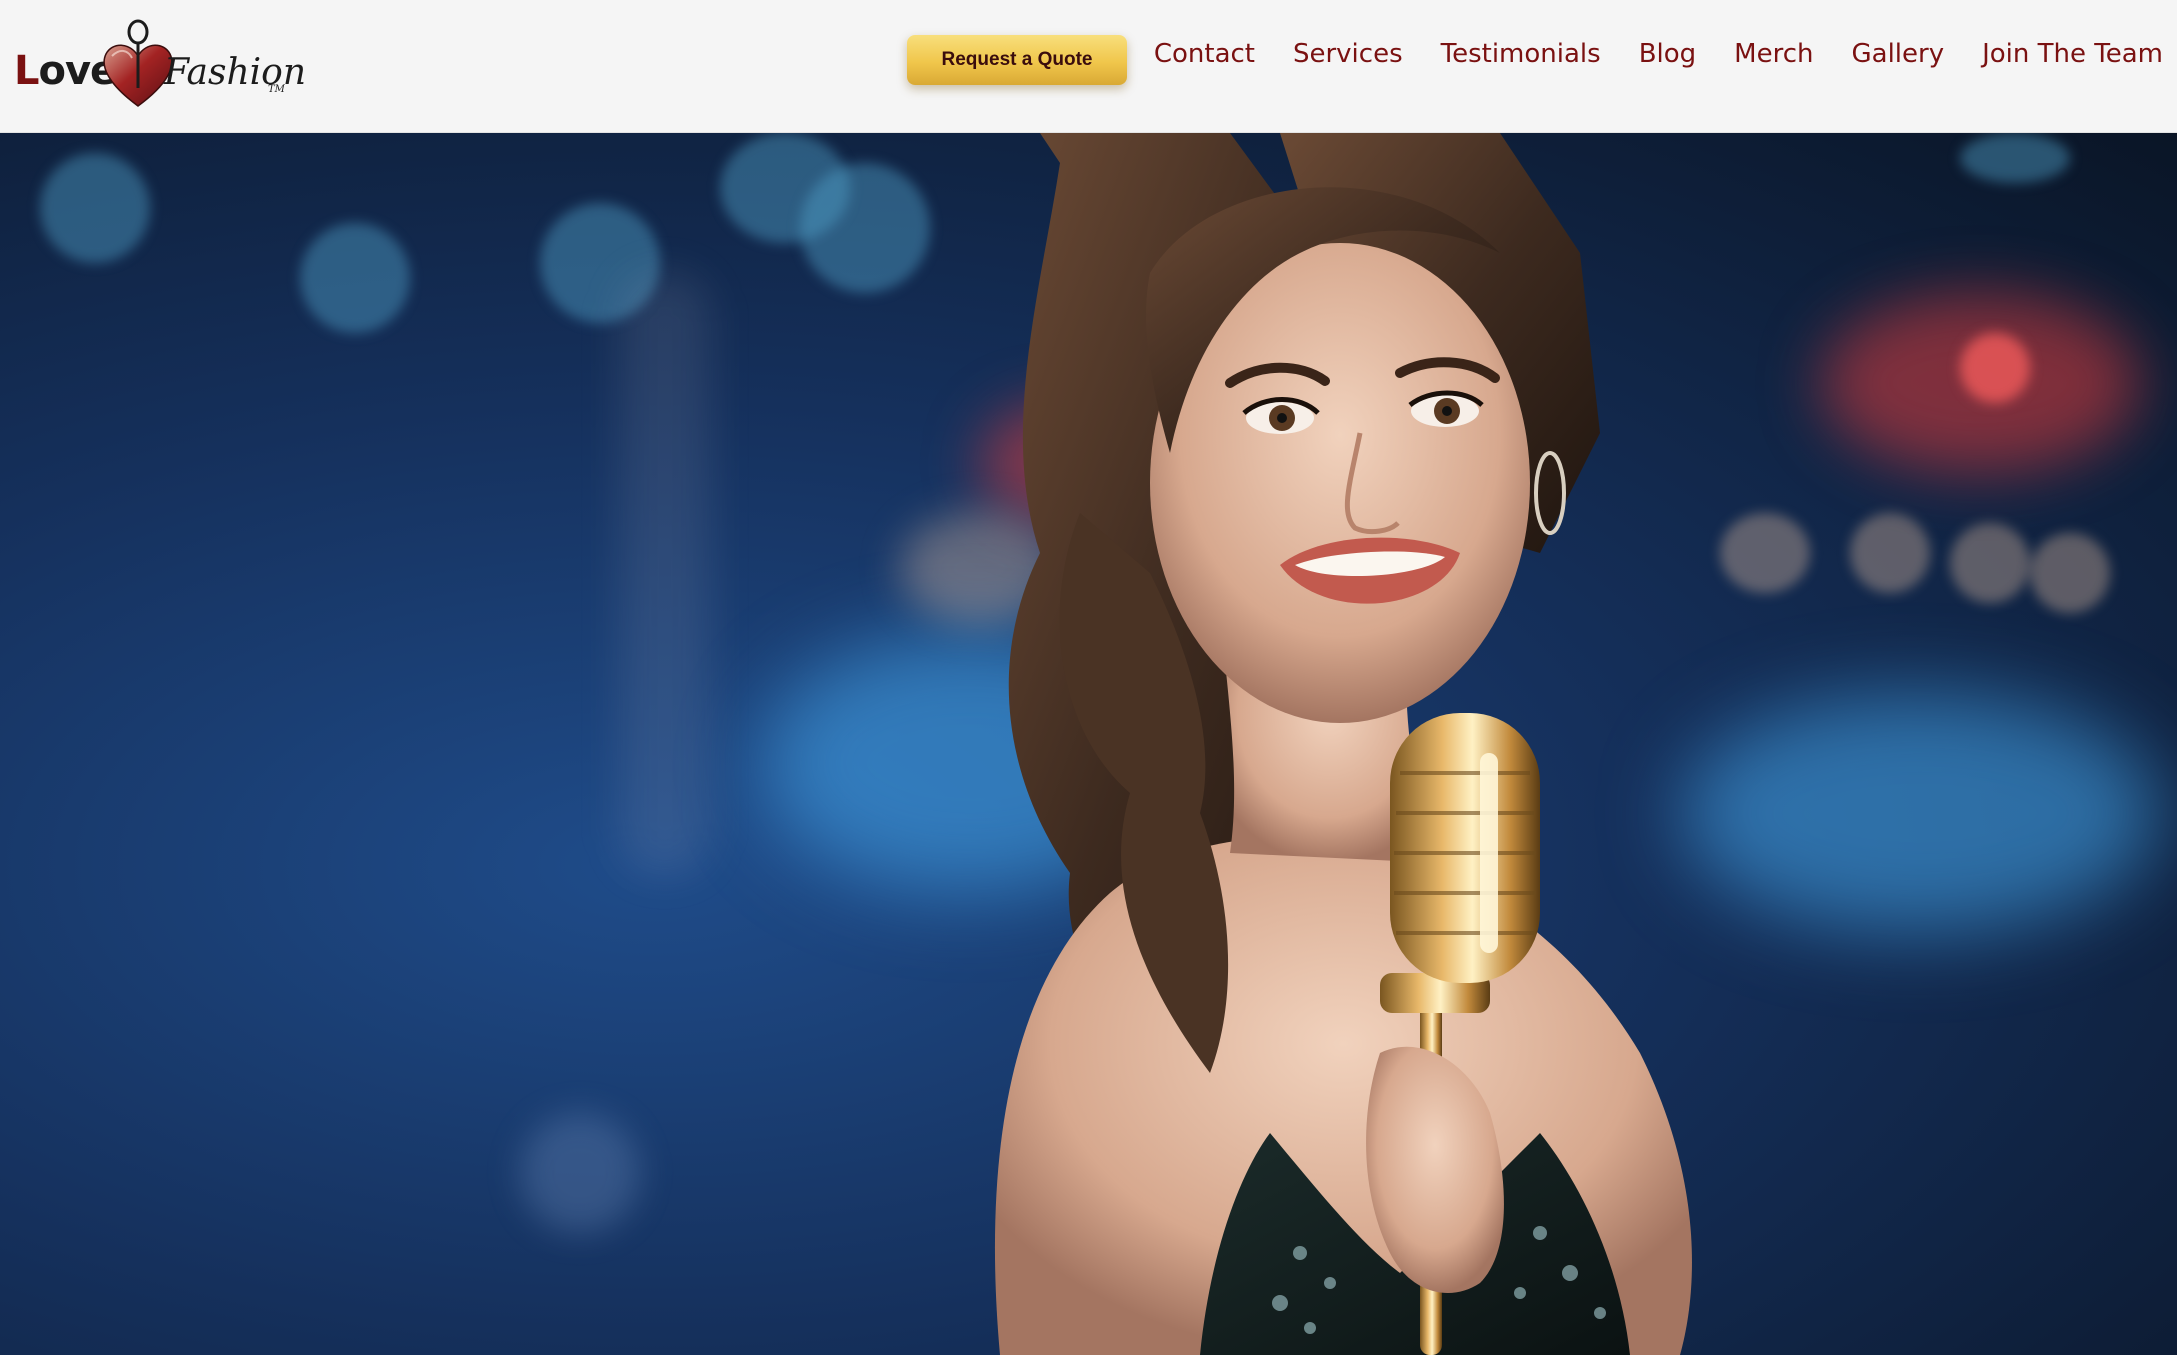  Describe the element at coordinates (26, 71) in the screenshot. I see `logo-love-initial: L` at that location.